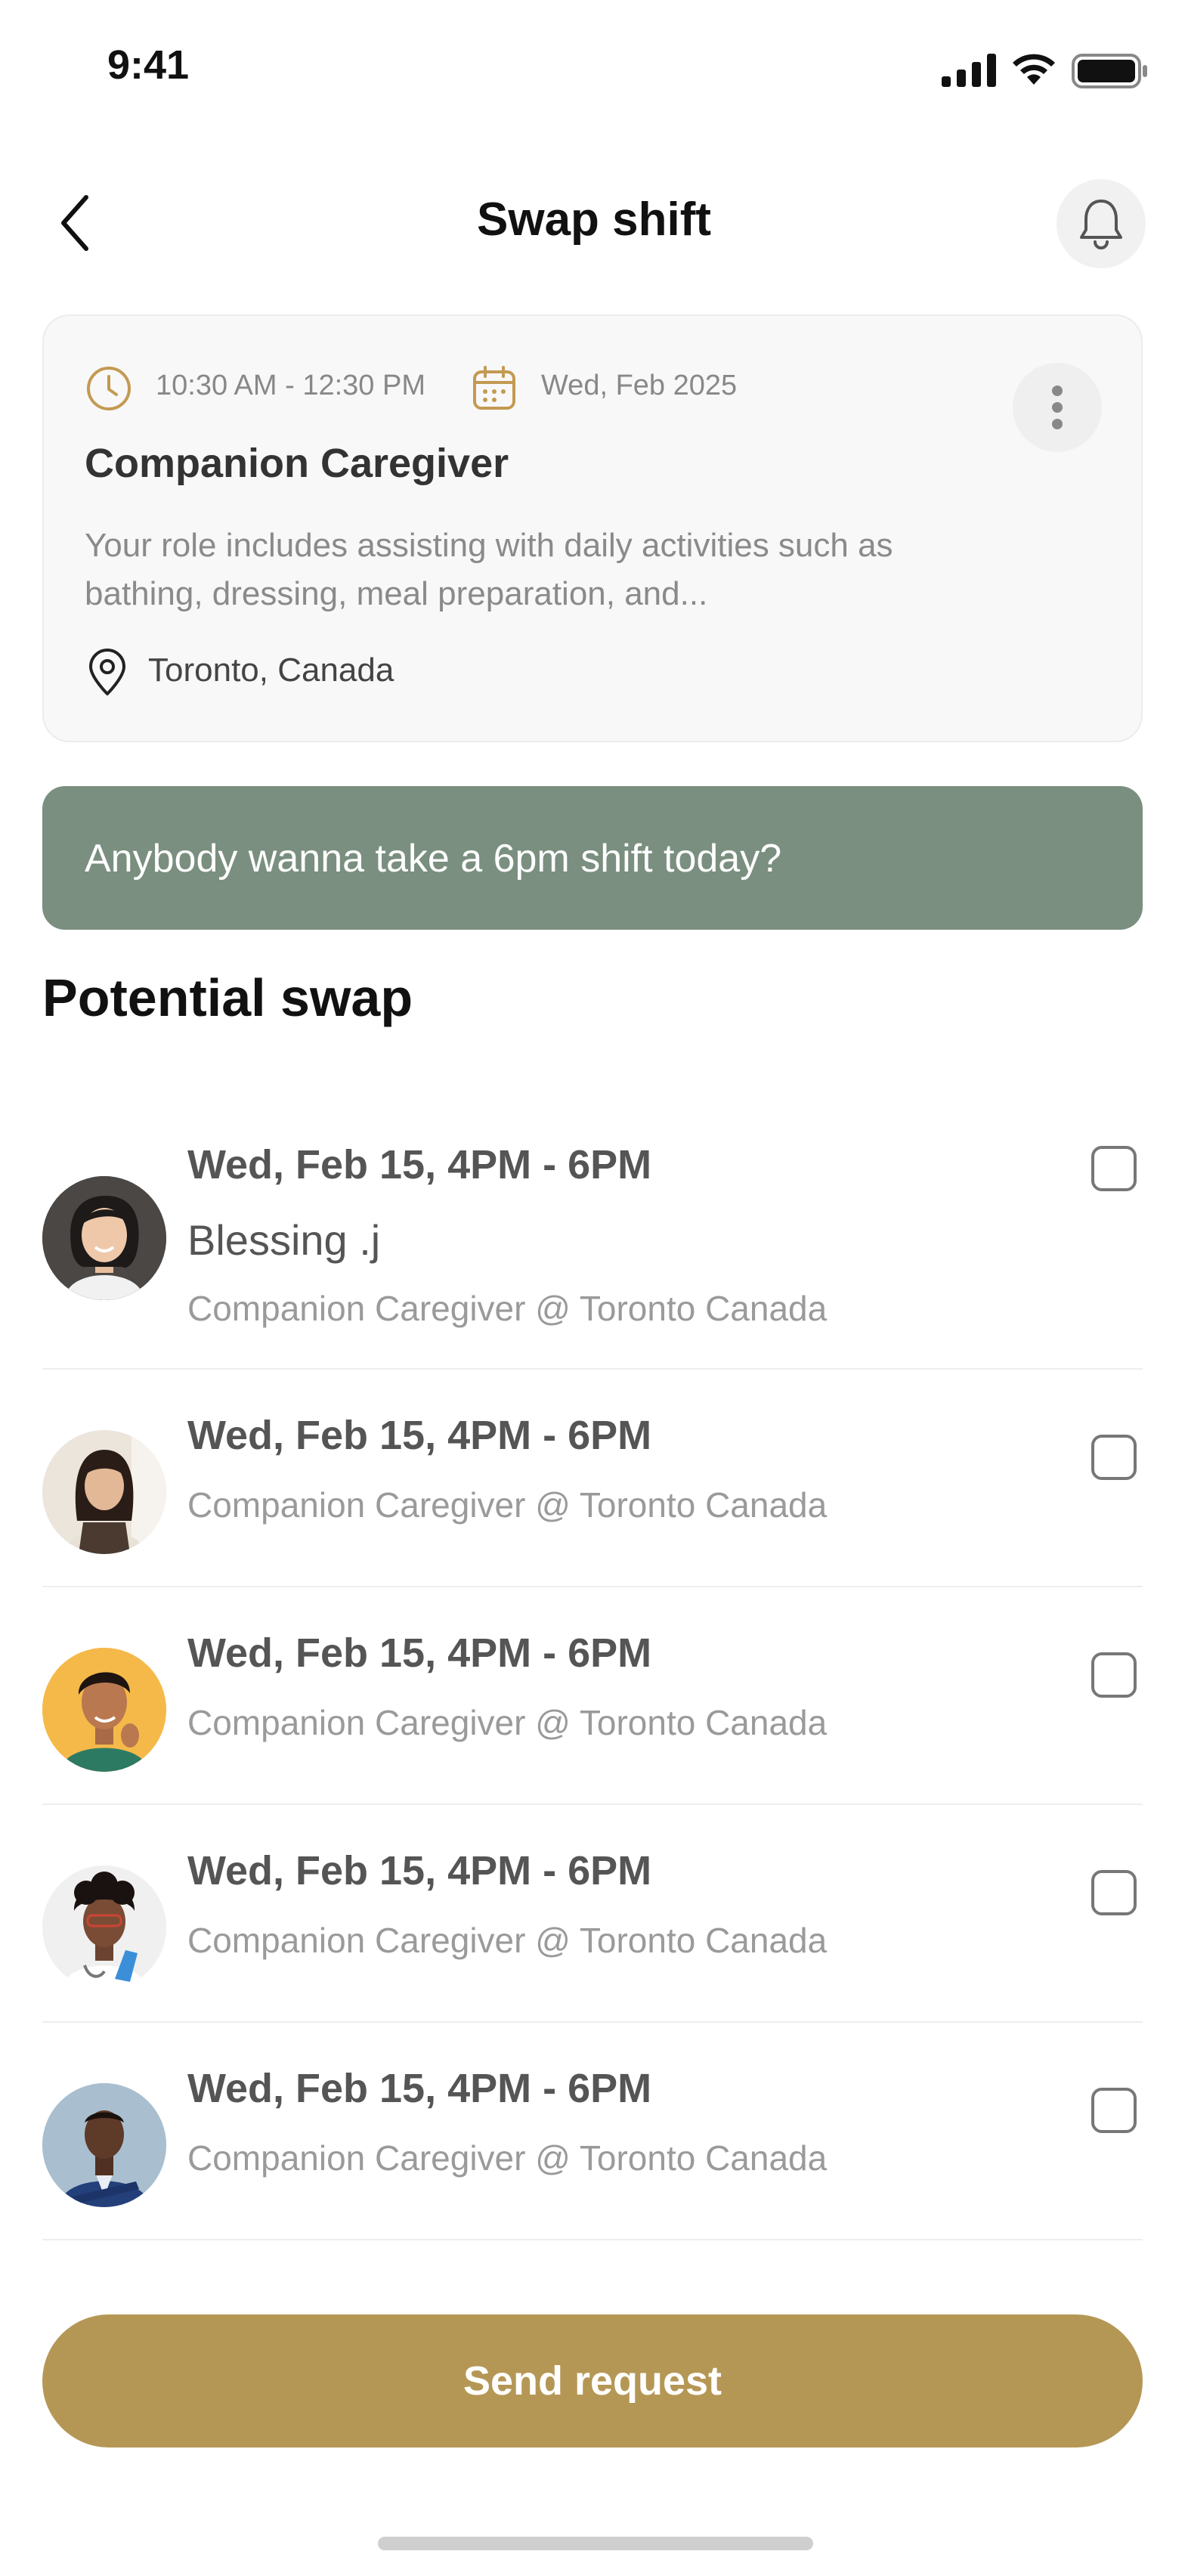 This screenshot has width=1188, height=2576. What do you see at coordinates (433, 859) in the screenshot?
I see `swap-message-text: Anybody wanna take a 6pm shift today?` at bounding box center [433, 859].